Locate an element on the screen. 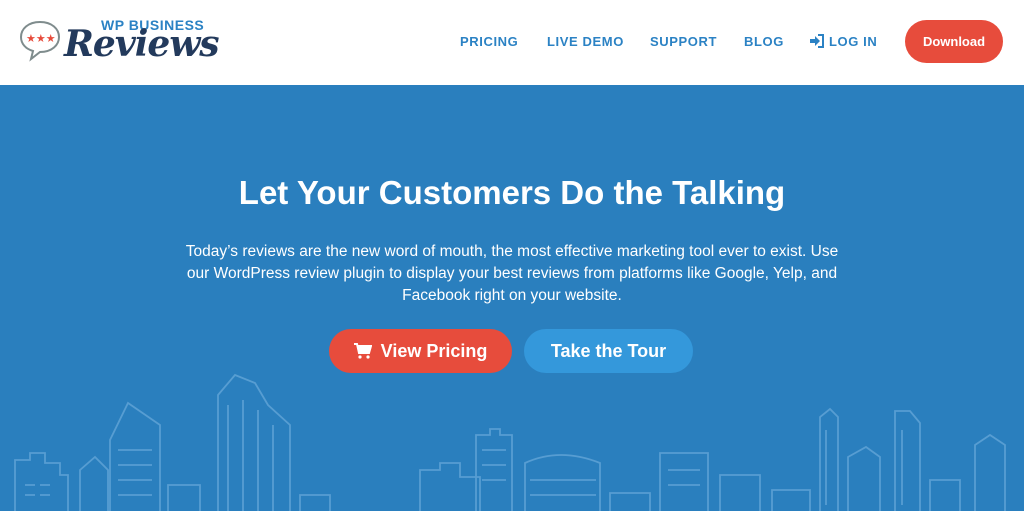 Image resolution: width=1024 pixels, height=511 pixels. nav-log-in: LOG IN is located at coordinates (843, 41).